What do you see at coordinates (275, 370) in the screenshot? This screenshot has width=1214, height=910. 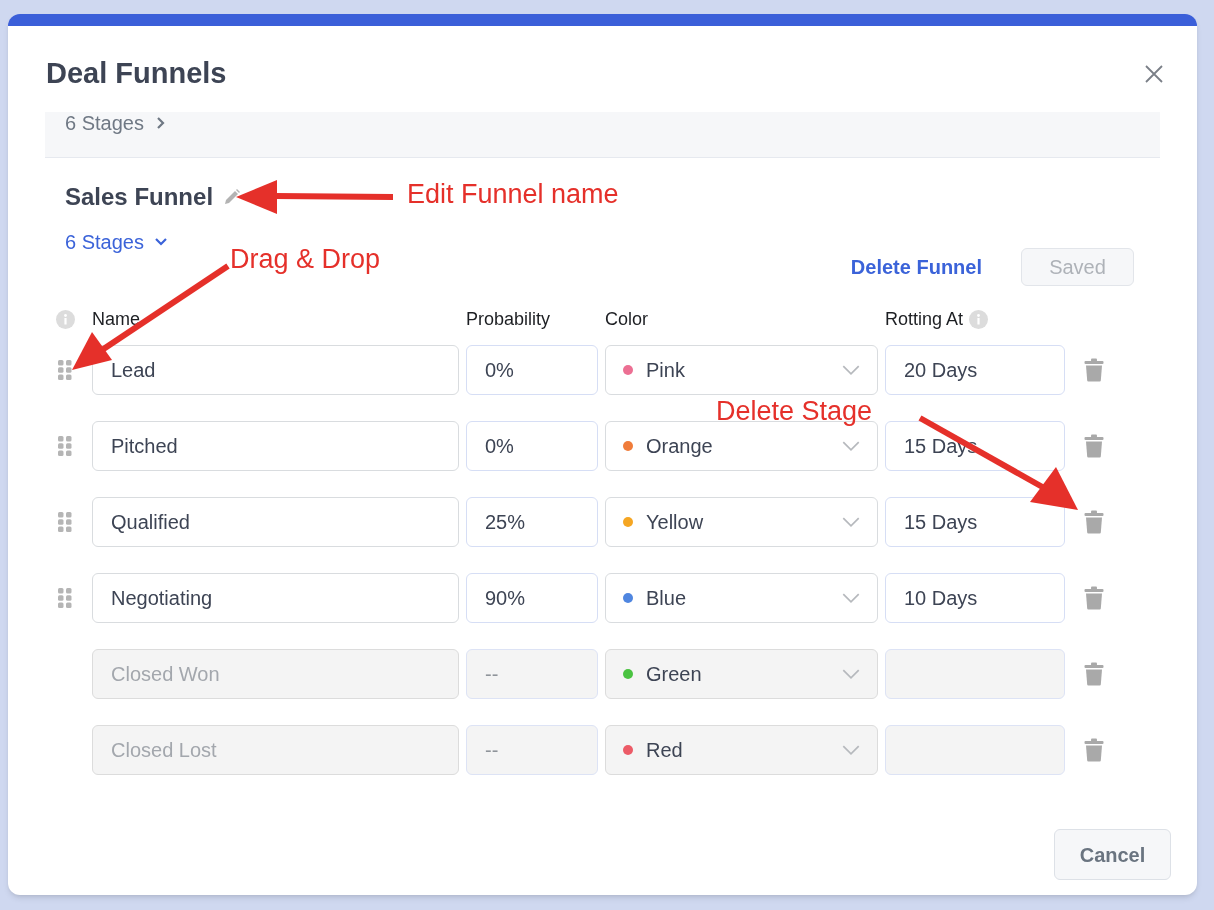 I see `name-field: Lead` at bounding box center [275, 370].